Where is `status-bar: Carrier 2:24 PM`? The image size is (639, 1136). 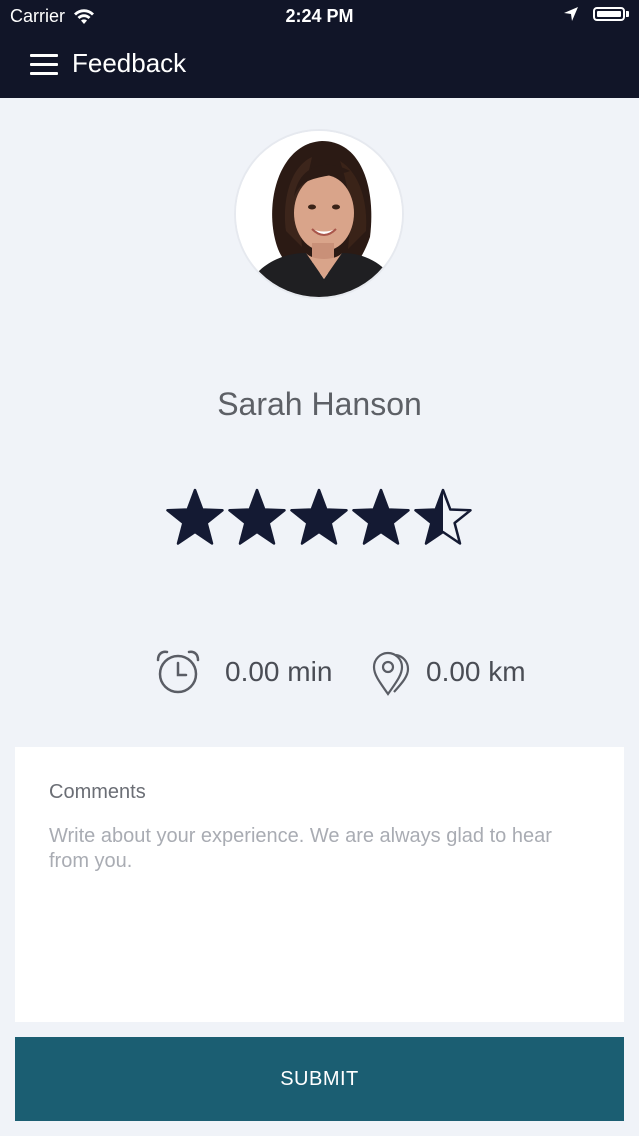 status-bar: Carrier 2:24 PM is located at coordinates (319, 17).